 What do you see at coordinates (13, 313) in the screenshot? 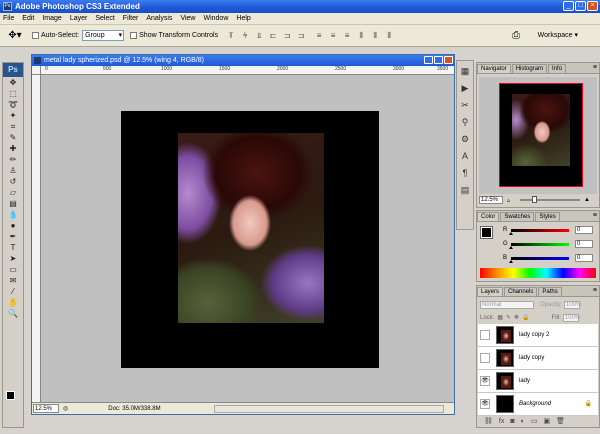
I see `zoom-tool-icon: 🔍` at bounding box center [13, 313].